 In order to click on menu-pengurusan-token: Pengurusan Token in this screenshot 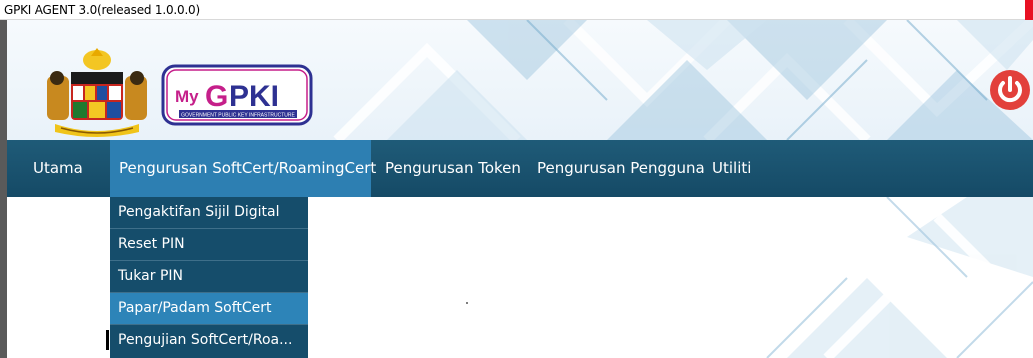, I will do `click(453, 168)`.